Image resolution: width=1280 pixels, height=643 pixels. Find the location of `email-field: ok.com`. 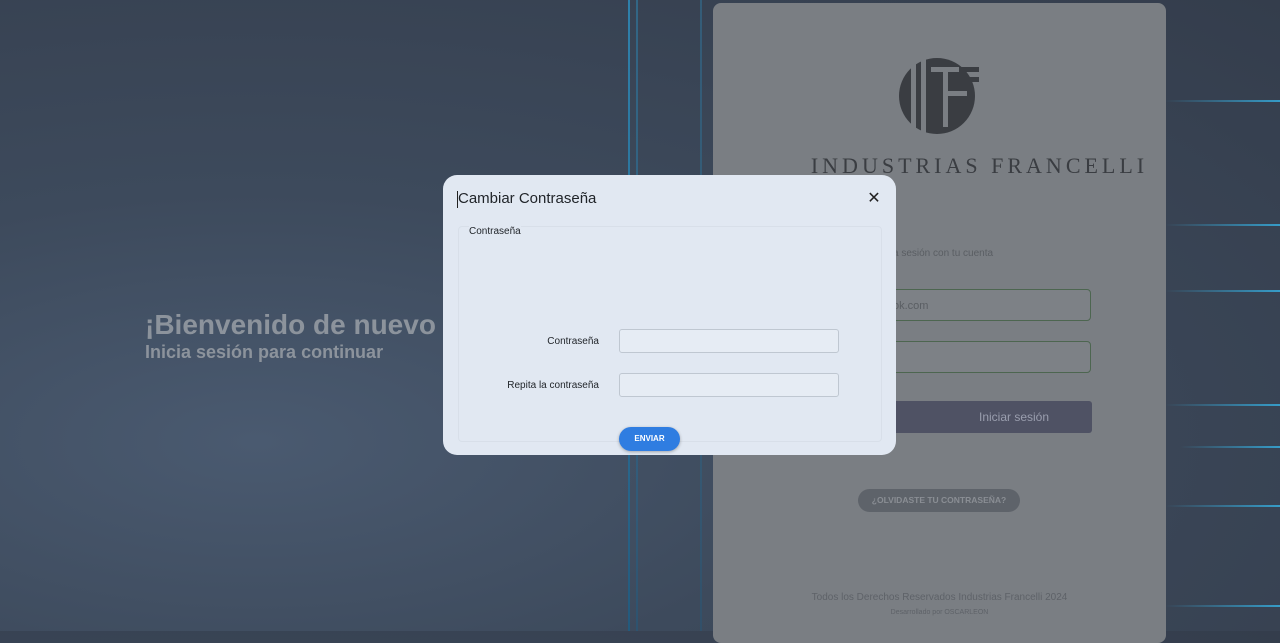

email-field: ok.com is located at coordinates (989, 305).